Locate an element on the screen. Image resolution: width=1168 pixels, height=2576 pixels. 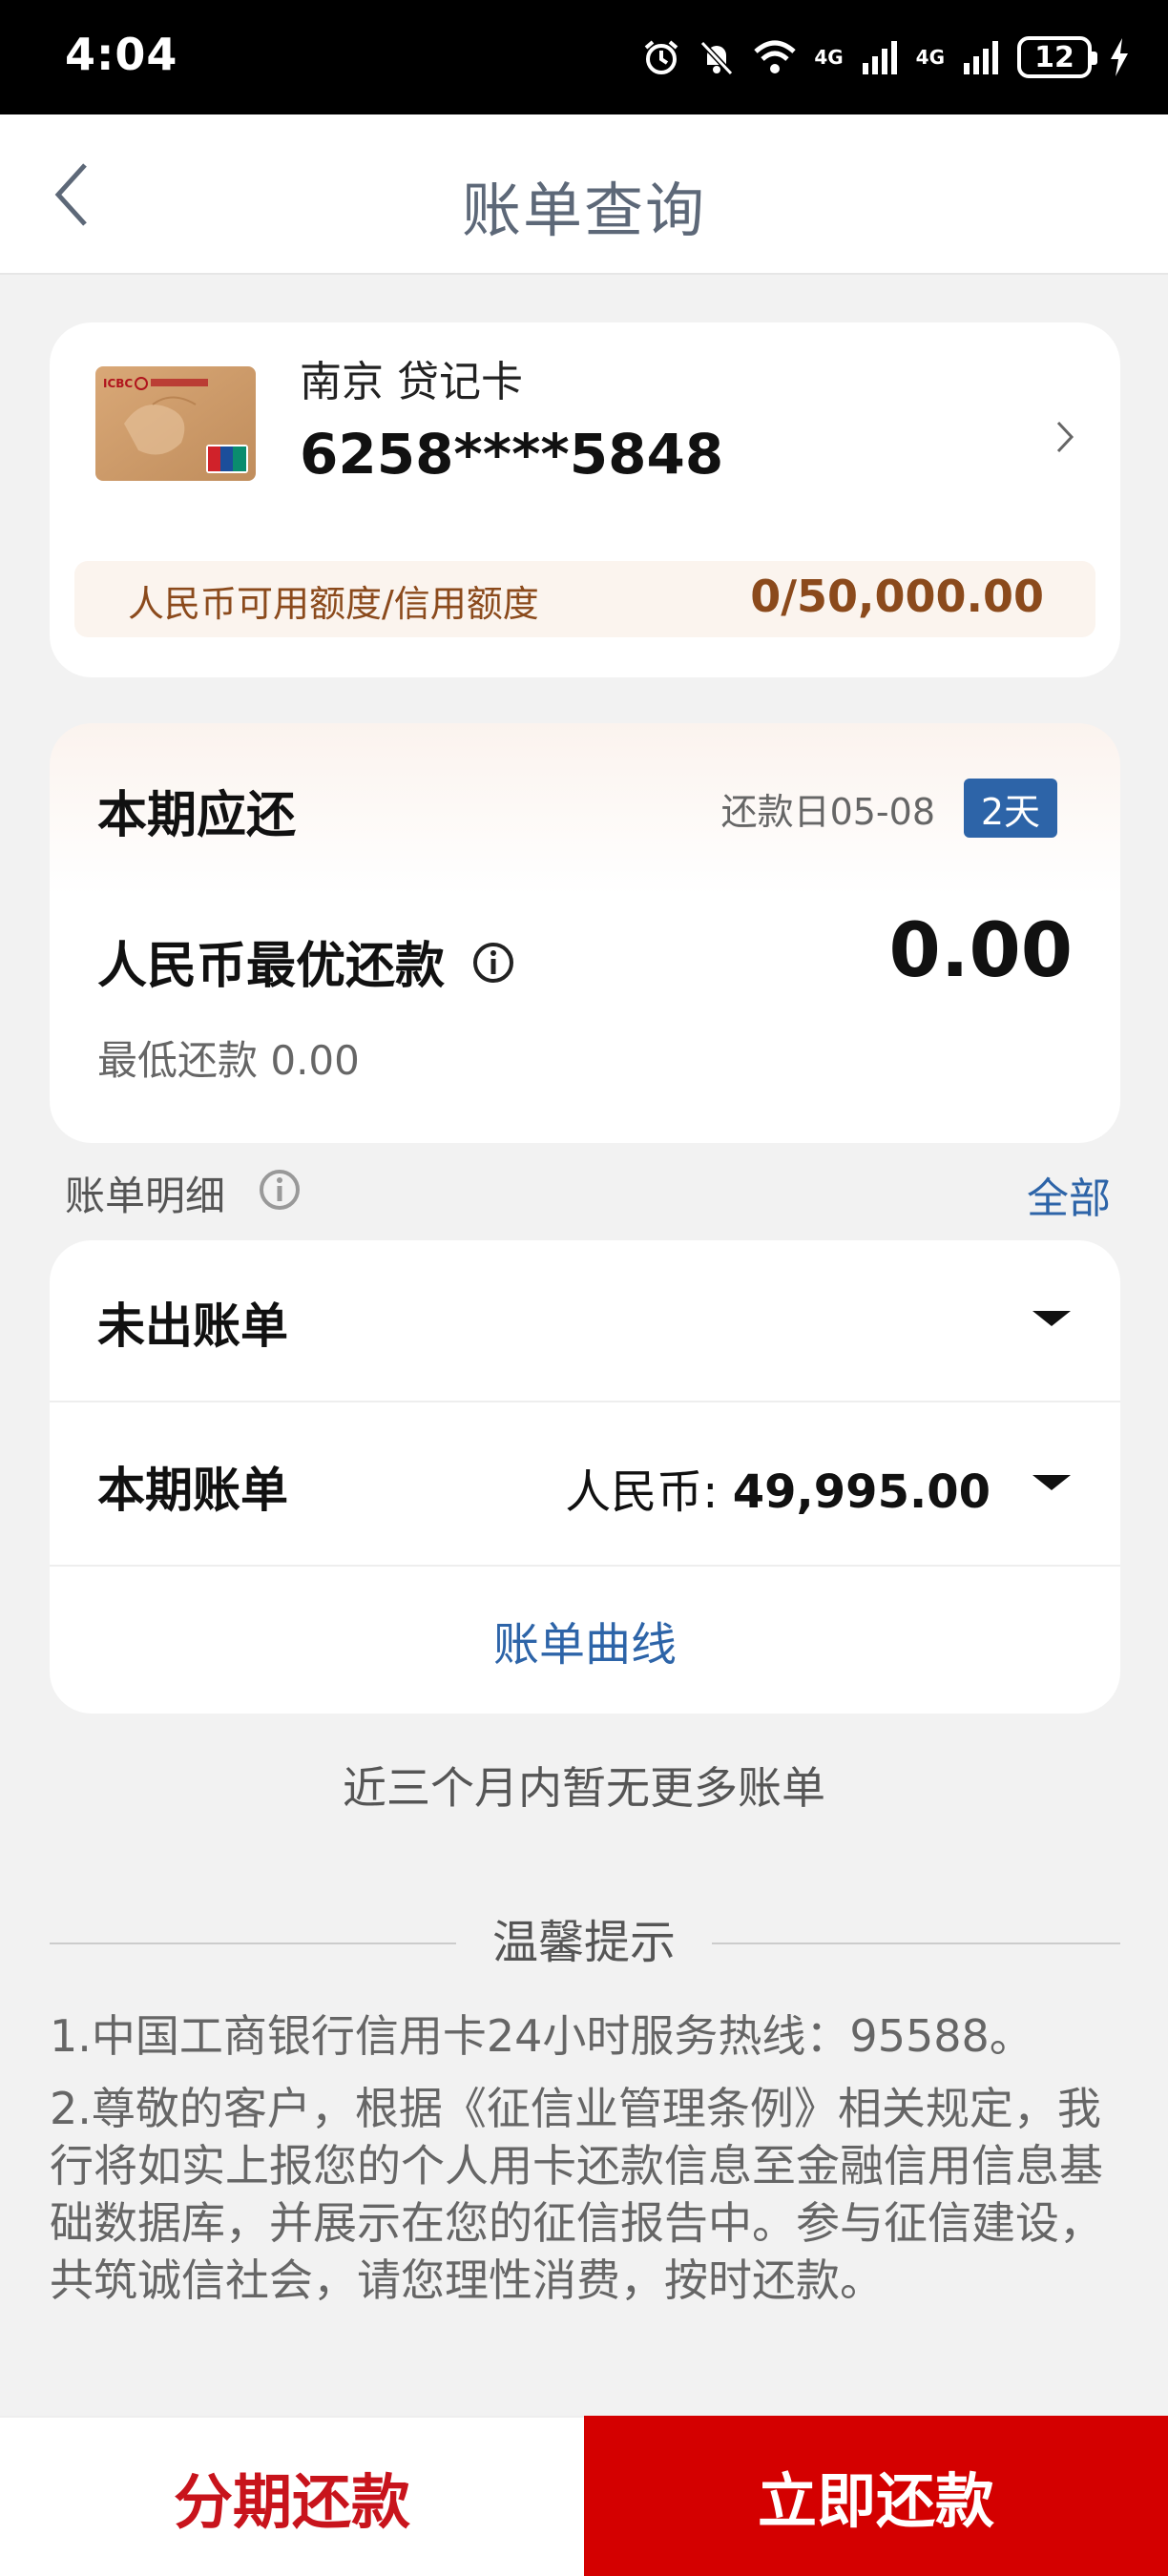
status-icons: 4G 4G 12 is located at coordinates (886, 57).